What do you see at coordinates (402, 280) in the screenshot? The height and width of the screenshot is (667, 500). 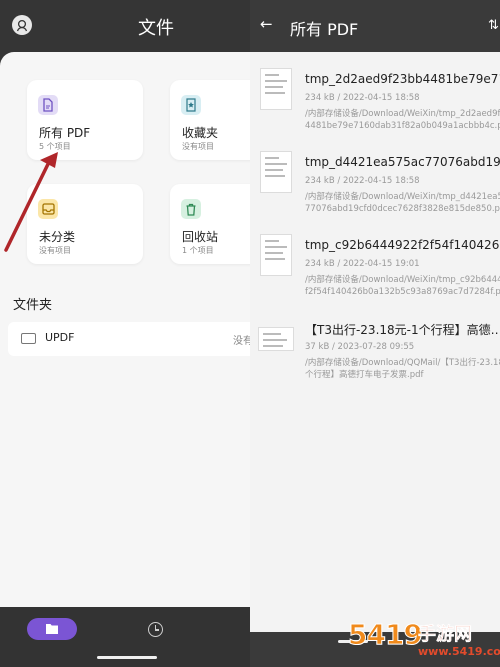 I see `file-path: /内部存储设备/Download/WeiXin/tmp_c92b6444922` at bounding box center [402, 280].